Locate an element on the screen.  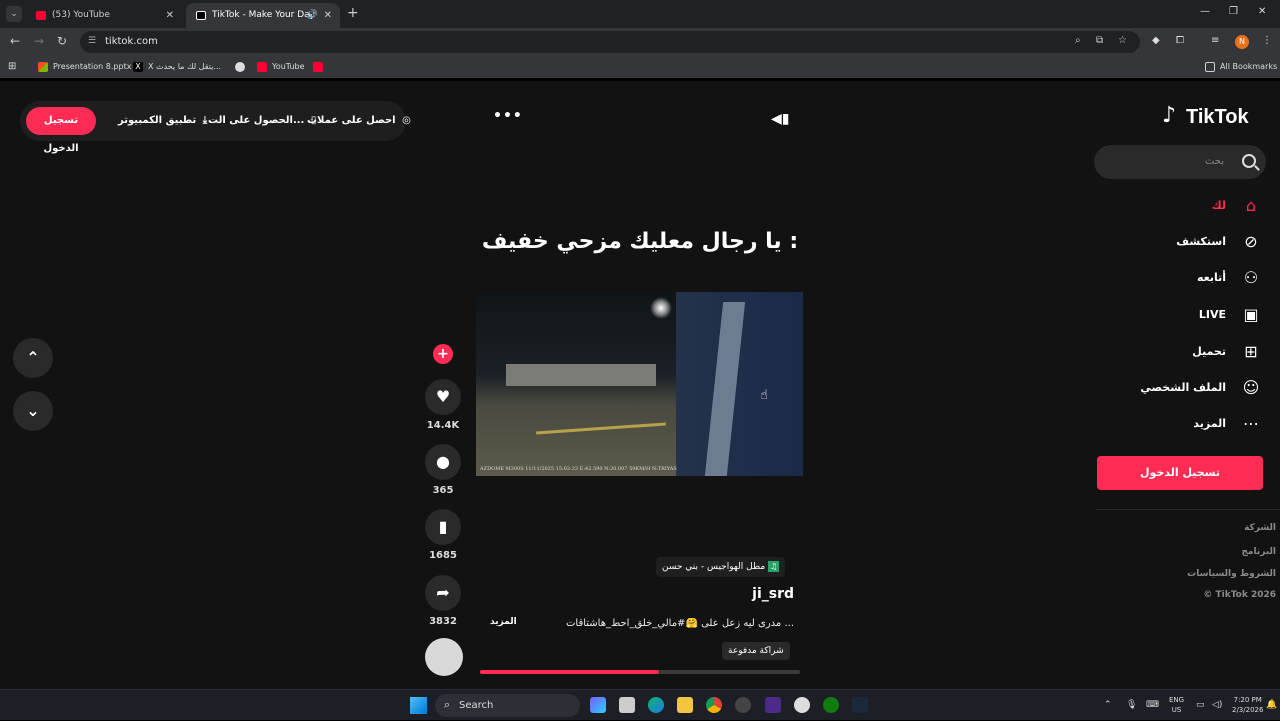
sidebar-item-label: الملف الشخصي is located at coordinates (1183, 387).